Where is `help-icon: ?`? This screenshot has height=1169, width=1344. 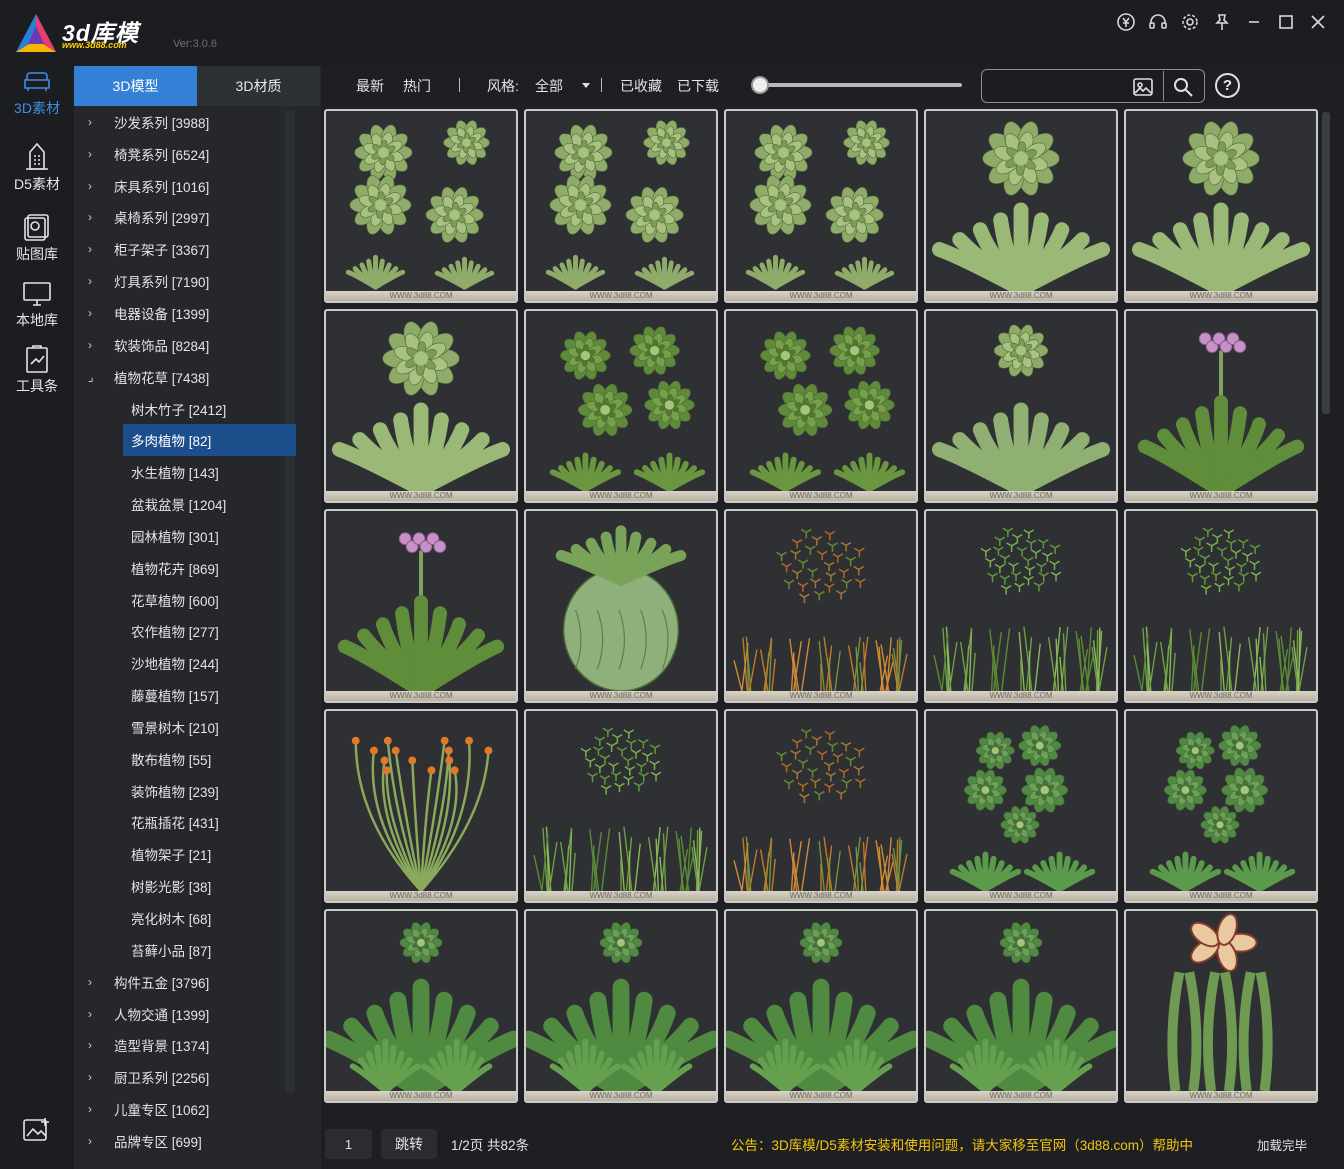
help-icon: ? is located at coordinates (1227, 85).